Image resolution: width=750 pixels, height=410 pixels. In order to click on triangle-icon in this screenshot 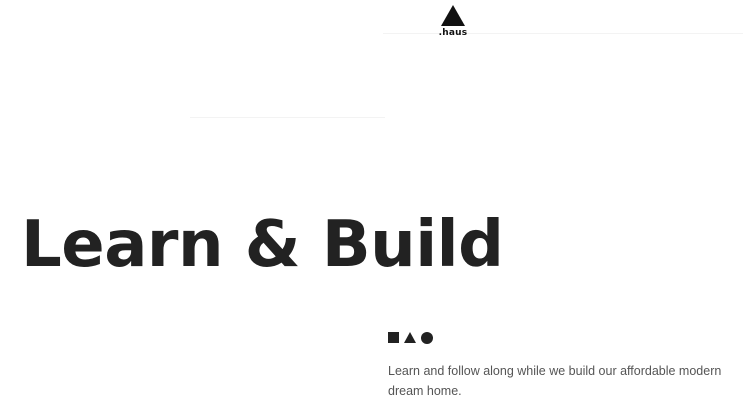, I will do `click(410, 337)`.